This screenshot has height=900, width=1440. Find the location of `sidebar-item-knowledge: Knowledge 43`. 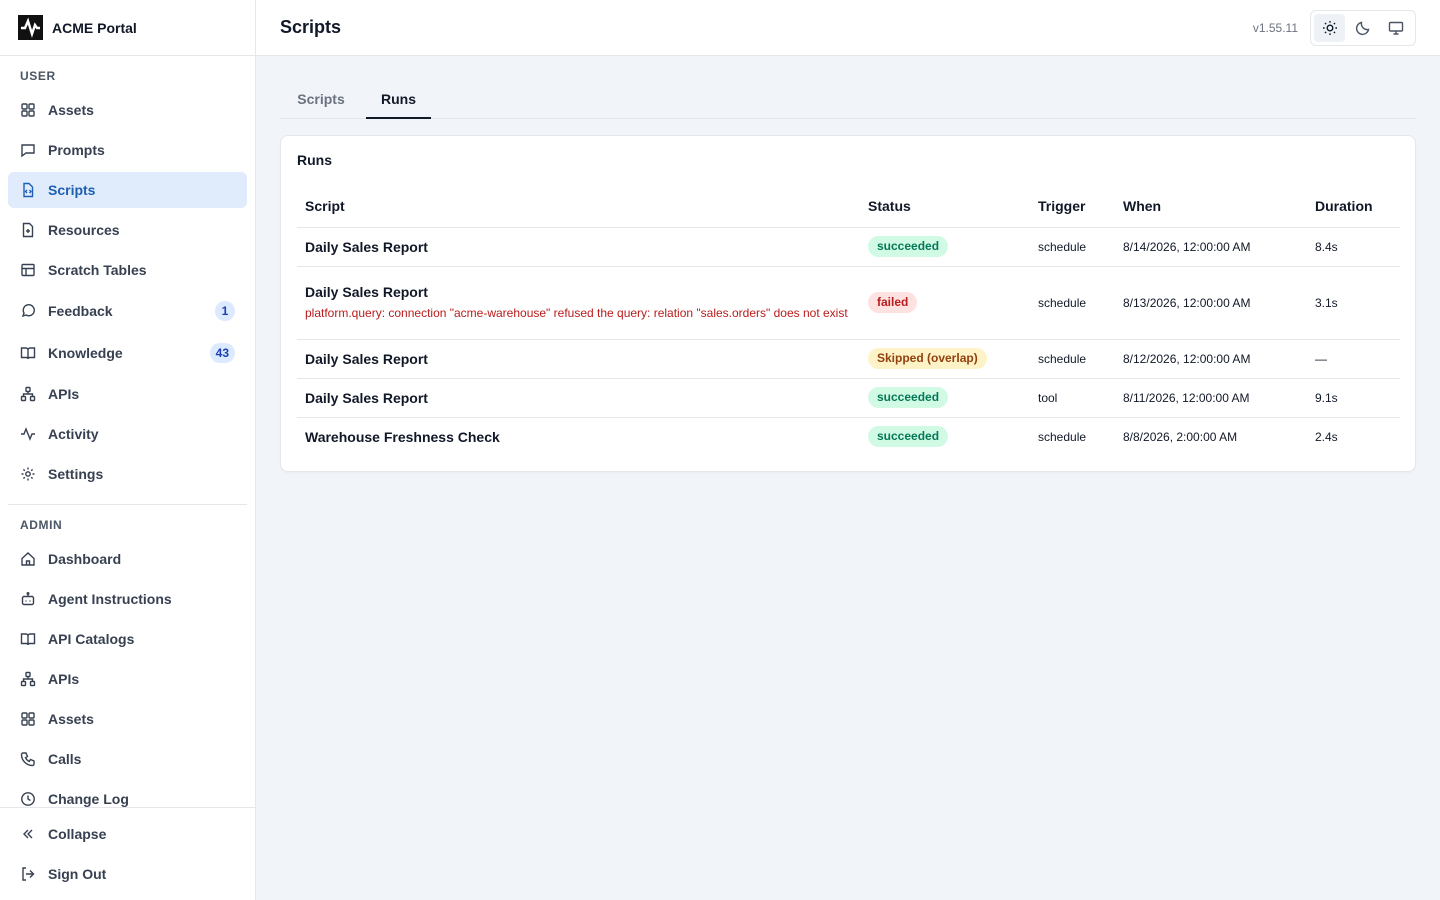

sidebar-item-knowledge: Knowledge 43 is located at coordinates (127, 353).